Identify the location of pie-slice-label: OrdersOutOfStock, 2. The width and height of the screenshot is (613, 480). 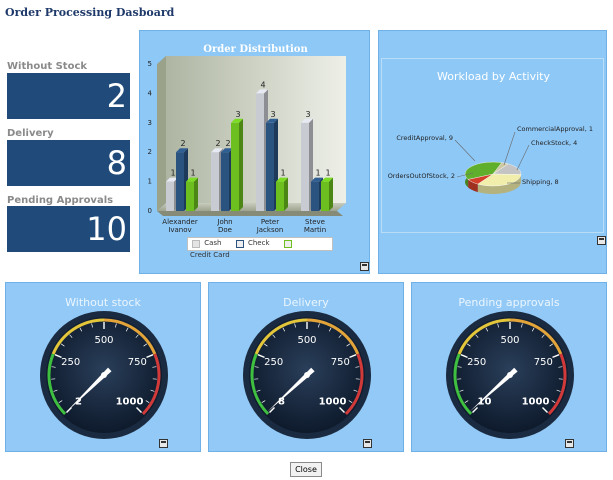
(421, 176).